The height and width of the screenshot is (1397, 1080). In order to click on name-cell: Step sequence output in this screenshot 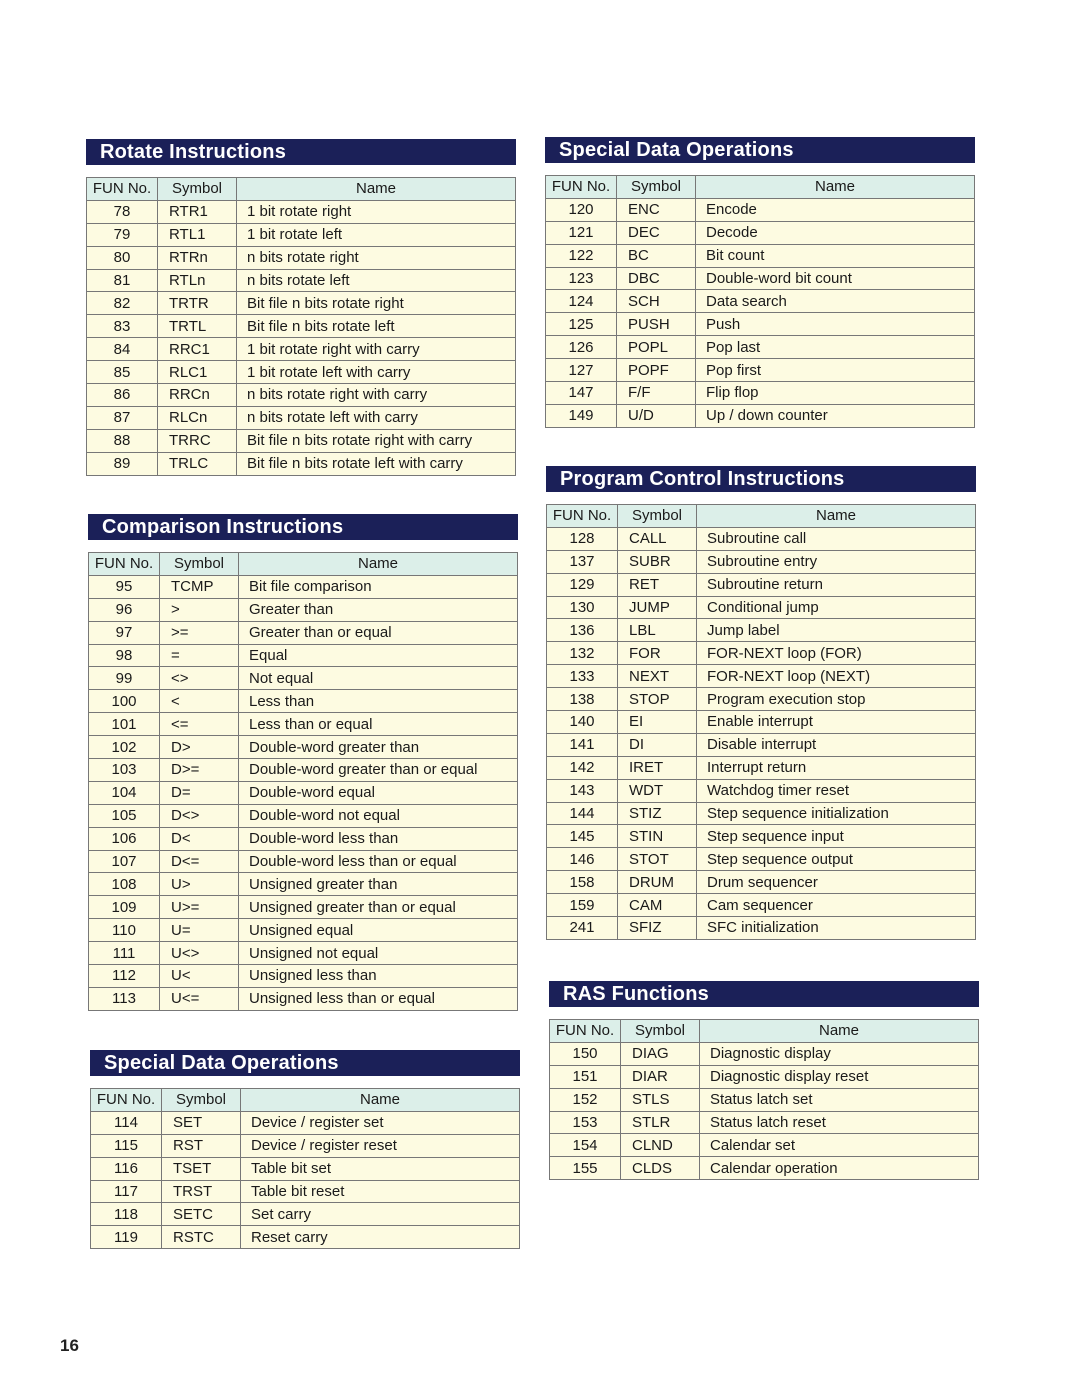, I will do `click(836, 859)`.